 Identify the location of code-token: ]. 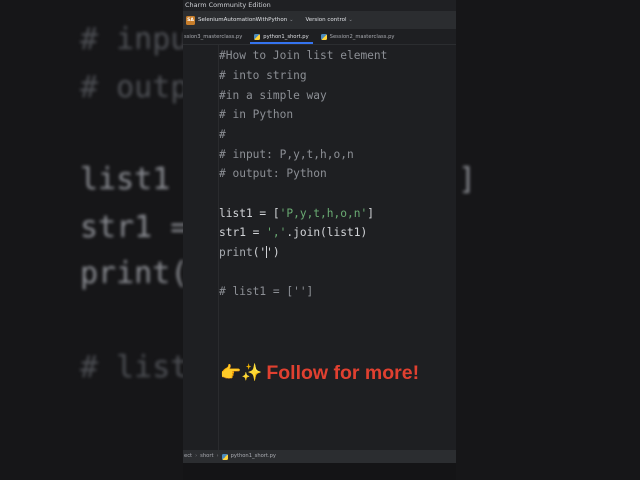
(370, 213).